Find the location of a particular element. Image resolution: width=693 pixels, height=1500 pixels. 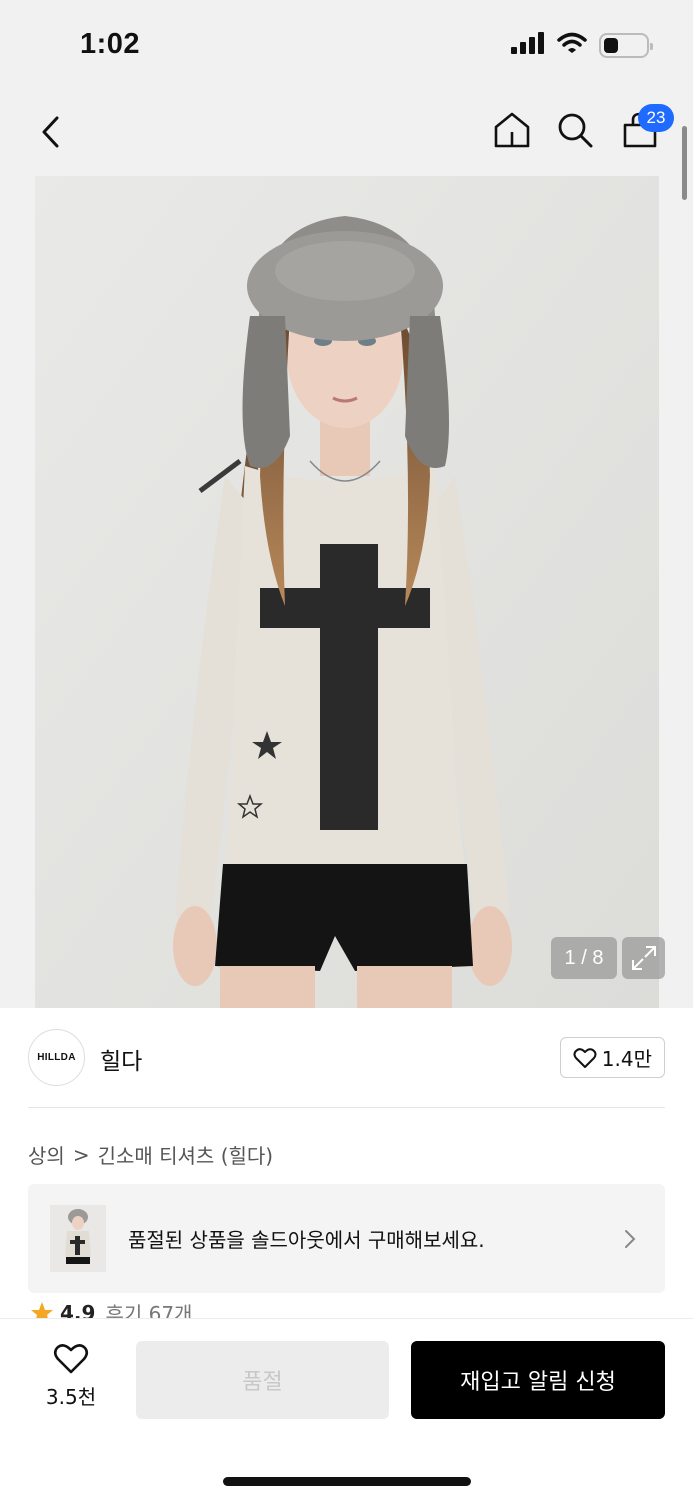

soldout-banner-text: 품절된 상품을 솔드아웃에서 구매해보세요. is located at coordinates (306, 1240).